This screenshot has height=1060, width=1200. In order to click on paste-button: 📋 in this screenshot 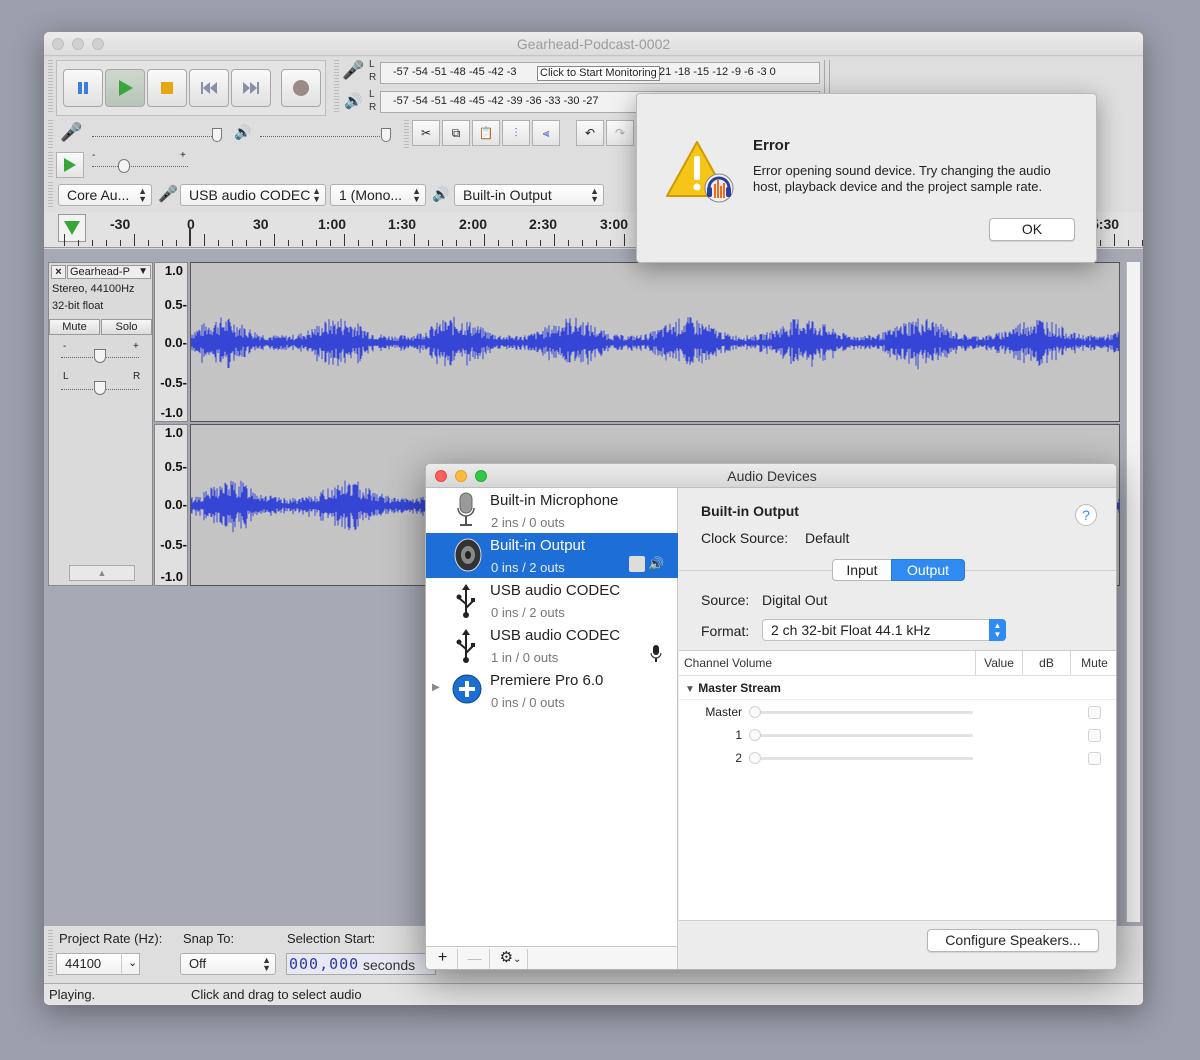, I will do `click(486, 133)`.